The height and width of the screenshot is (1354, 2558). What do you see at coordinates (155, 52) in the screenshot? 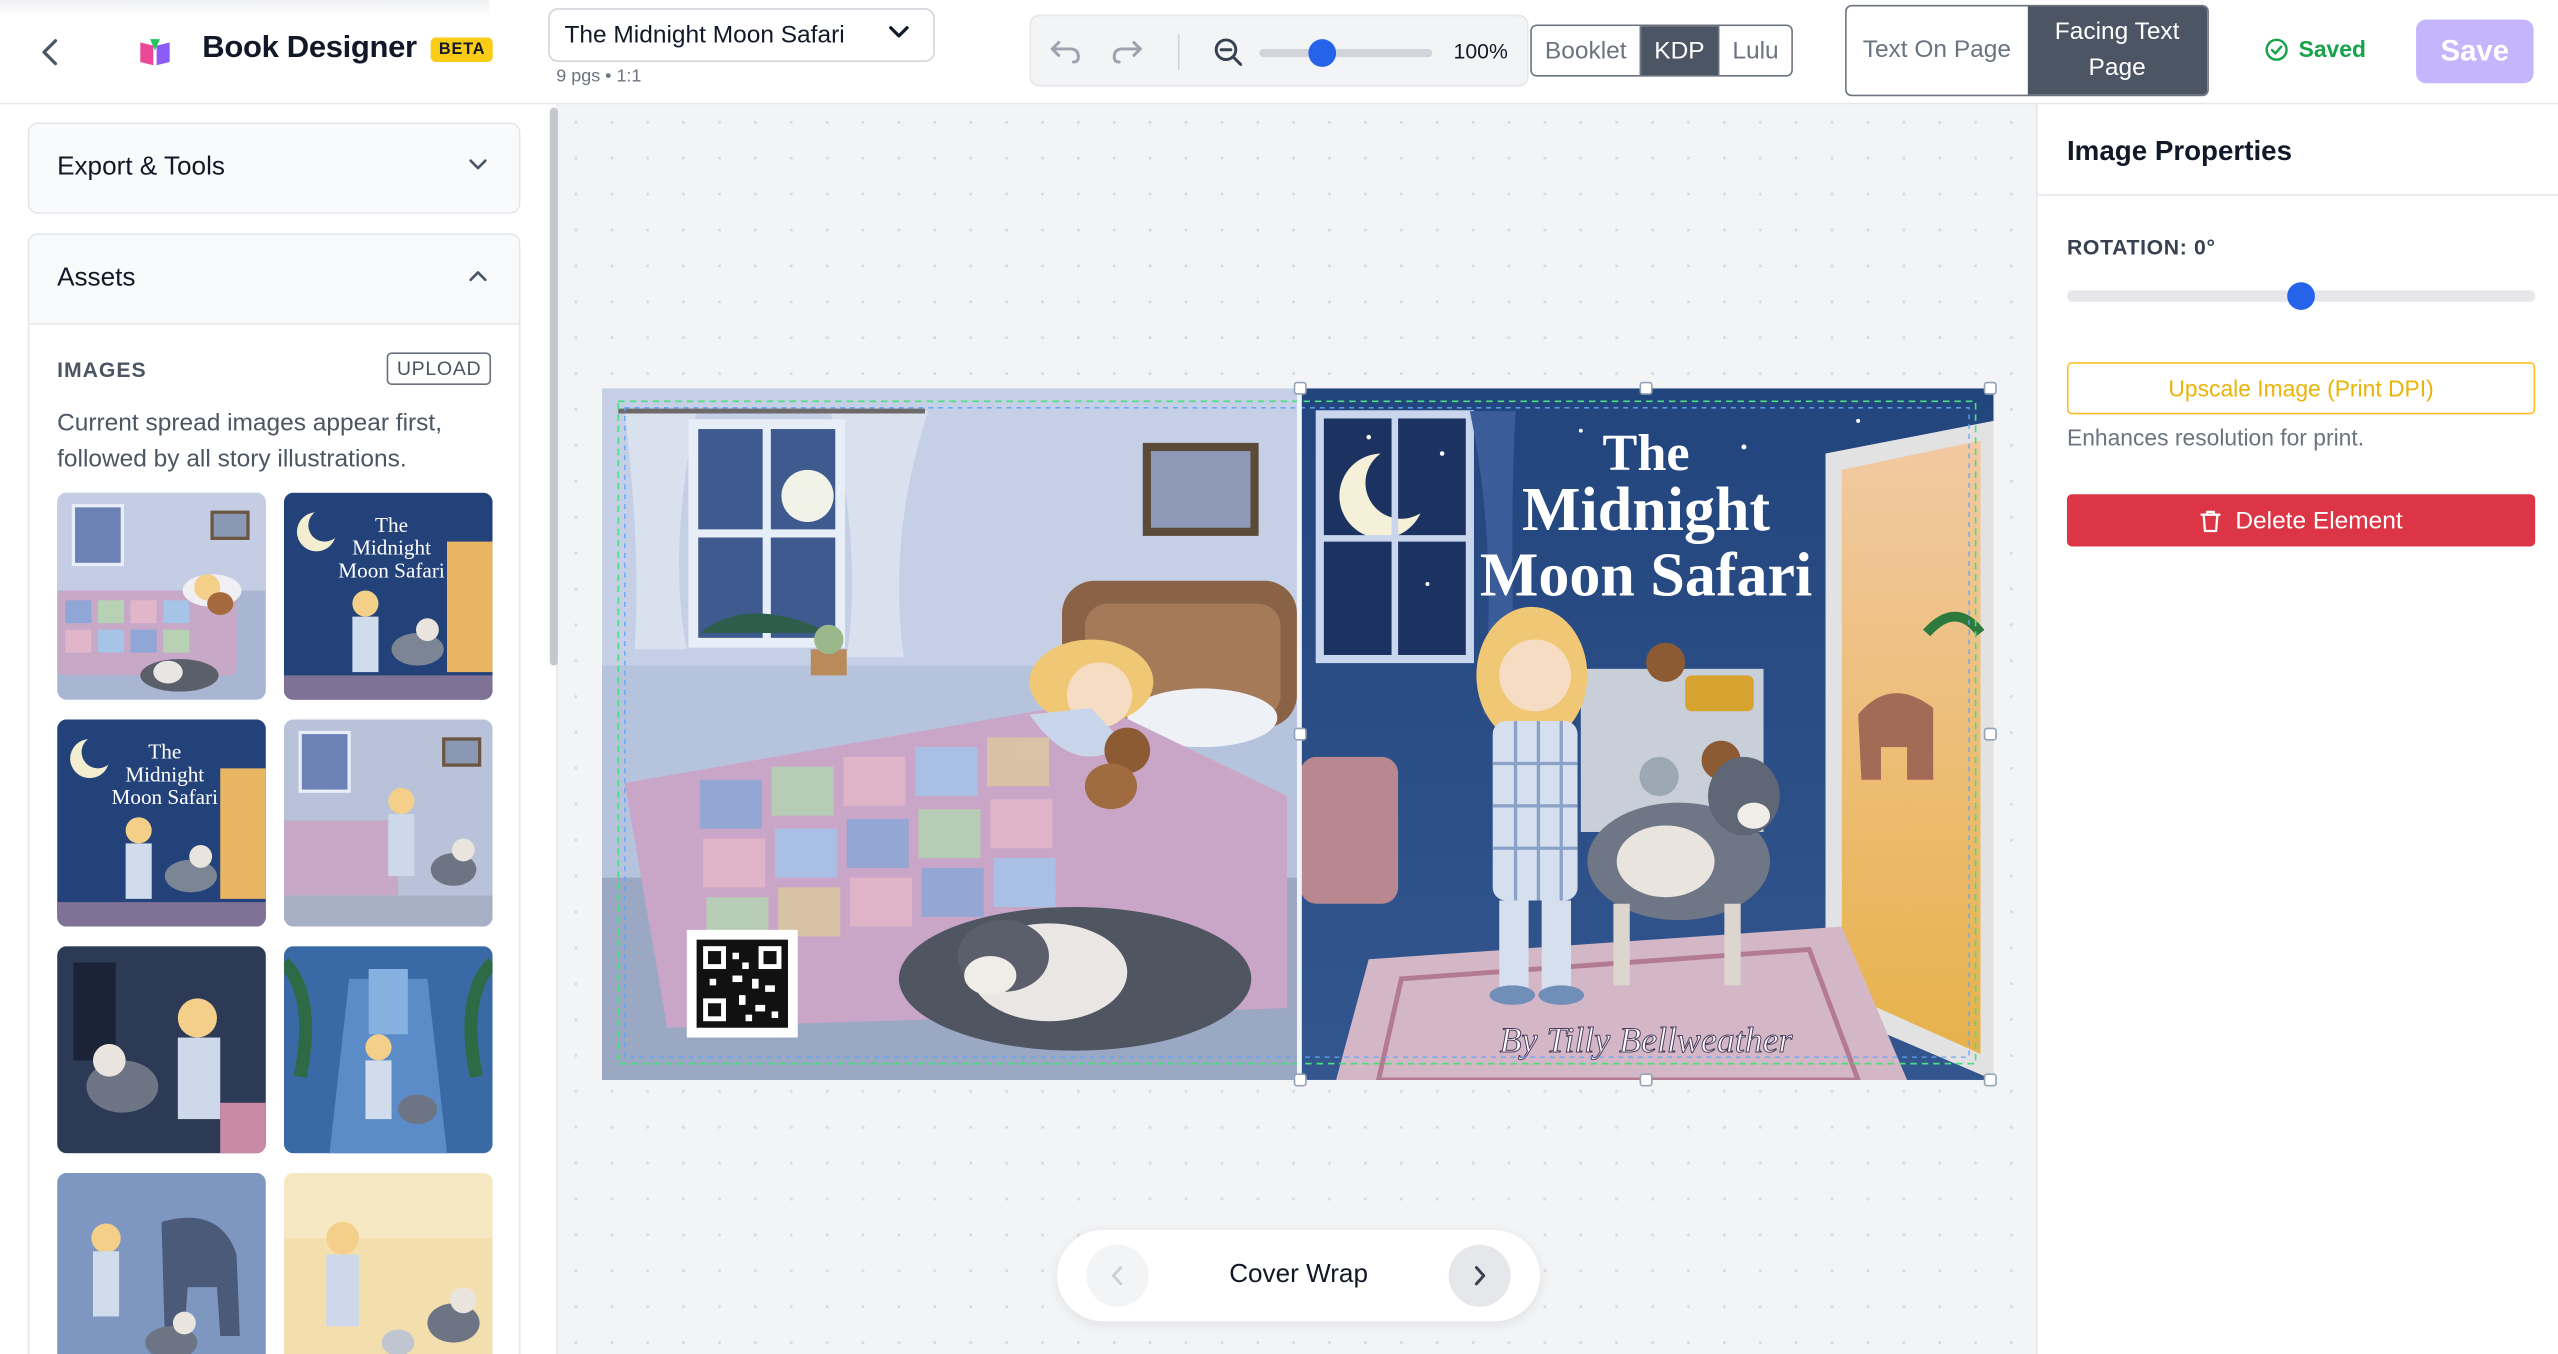
I see `book-designer-logo-icon` at bounding box center [155, 52].